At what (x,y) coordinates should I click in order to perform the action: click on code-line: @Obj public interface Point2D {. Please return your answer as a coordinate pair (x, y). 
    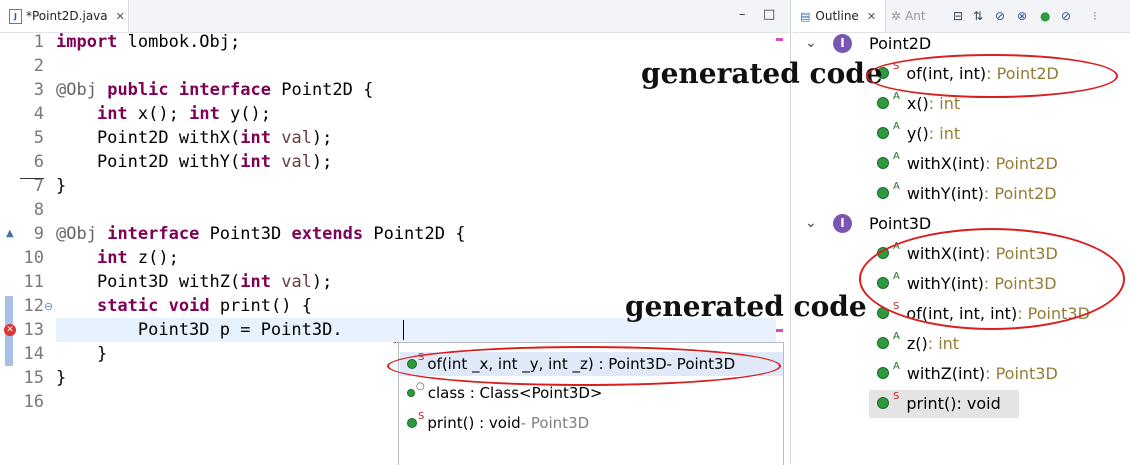
    Looking at the image, I should click on (214, 90).